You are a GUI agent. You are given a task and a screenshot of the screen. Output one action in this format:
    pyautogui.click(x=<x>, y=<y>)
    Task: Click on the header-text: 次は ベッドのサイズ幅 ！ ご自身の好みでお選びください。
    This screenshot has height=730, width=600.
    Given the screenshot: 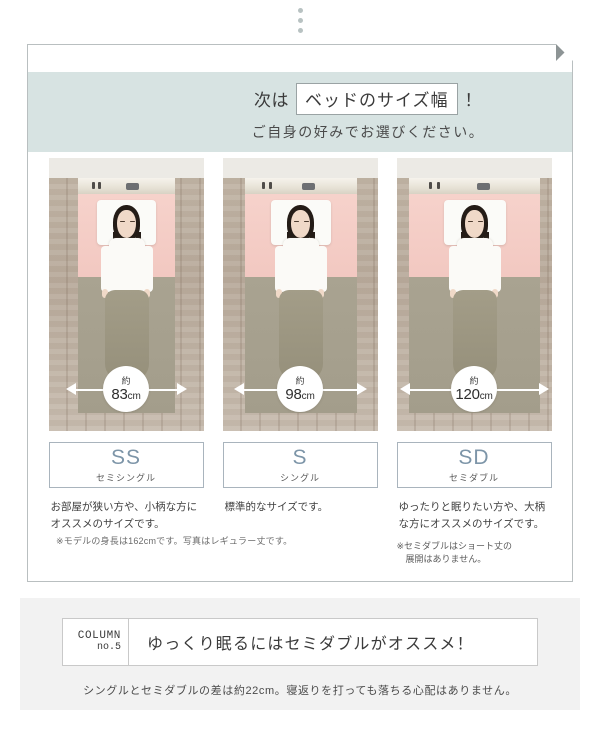 What is the action you would take?
    pyautogui.click(x=368, y=112)
    